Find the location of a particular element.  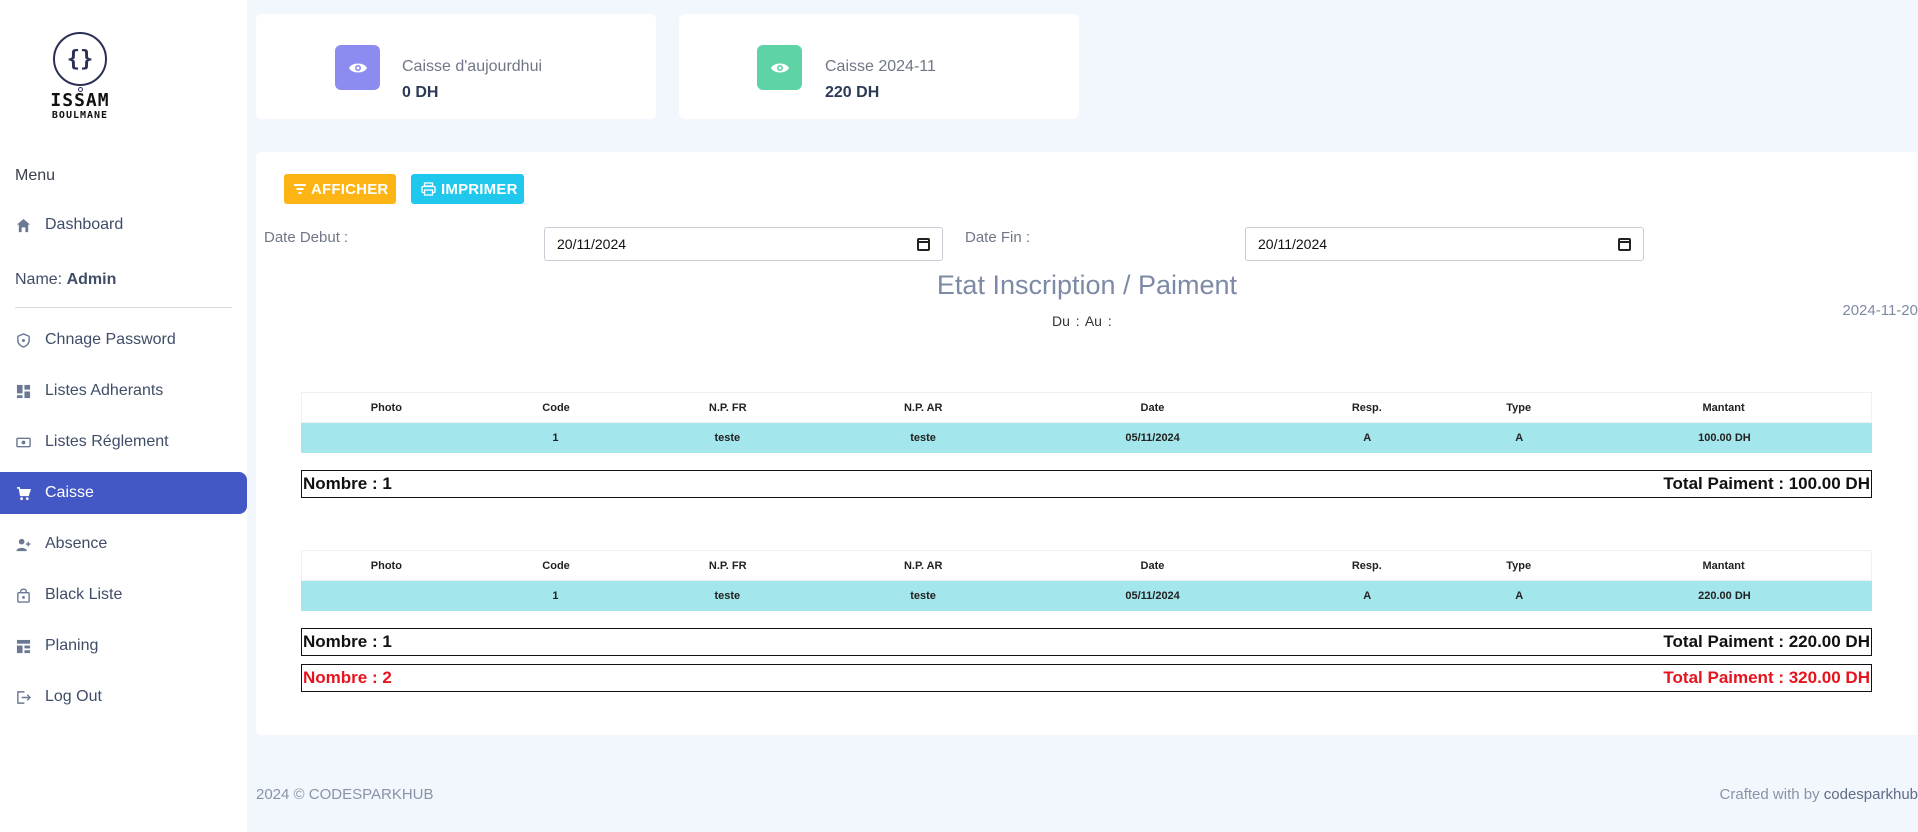

menu-label: Menu is located at coordinates (35, 175).